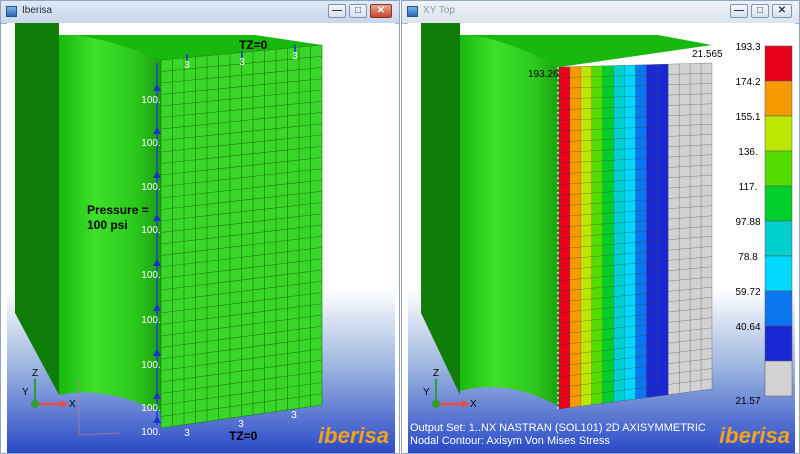 The width and height of the screenshot is (800, 454). I want to click on legend-label: 136., so click(747, 152).